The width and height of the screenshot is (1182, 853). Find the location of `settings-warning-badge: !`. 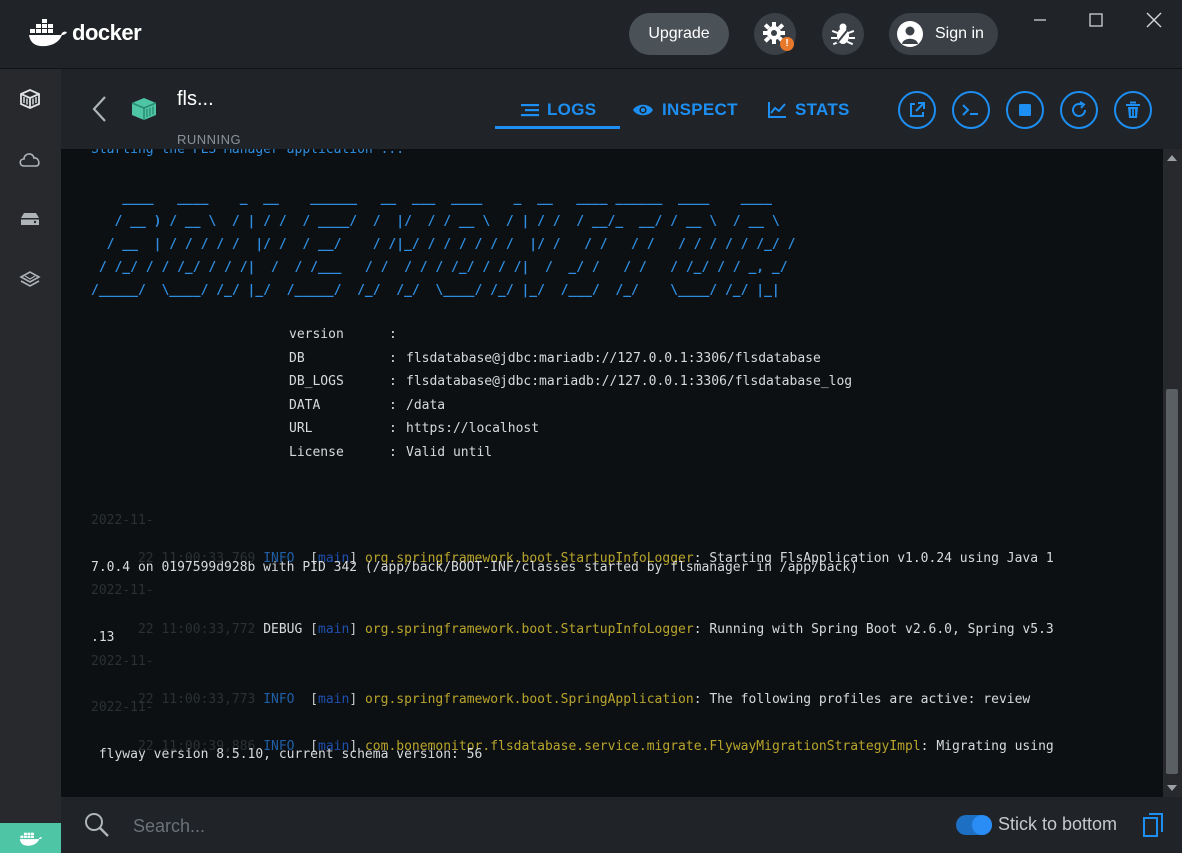

settings-warning-badge: ! is located at coordinates (787, 44).